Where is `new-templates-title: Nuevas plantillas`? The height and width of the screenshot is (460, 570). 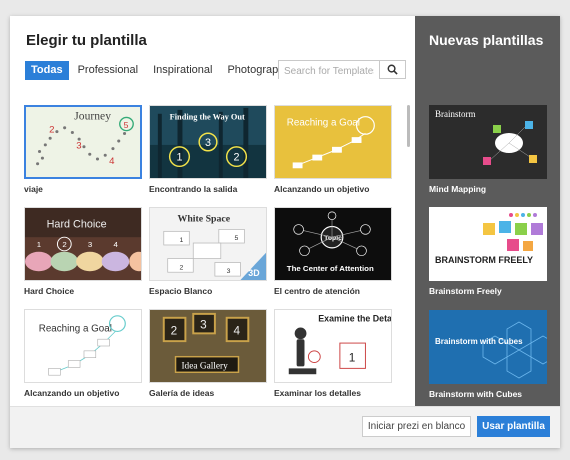
new-templates-title: Nuevas plantillas is located at coordinates (486, 40).